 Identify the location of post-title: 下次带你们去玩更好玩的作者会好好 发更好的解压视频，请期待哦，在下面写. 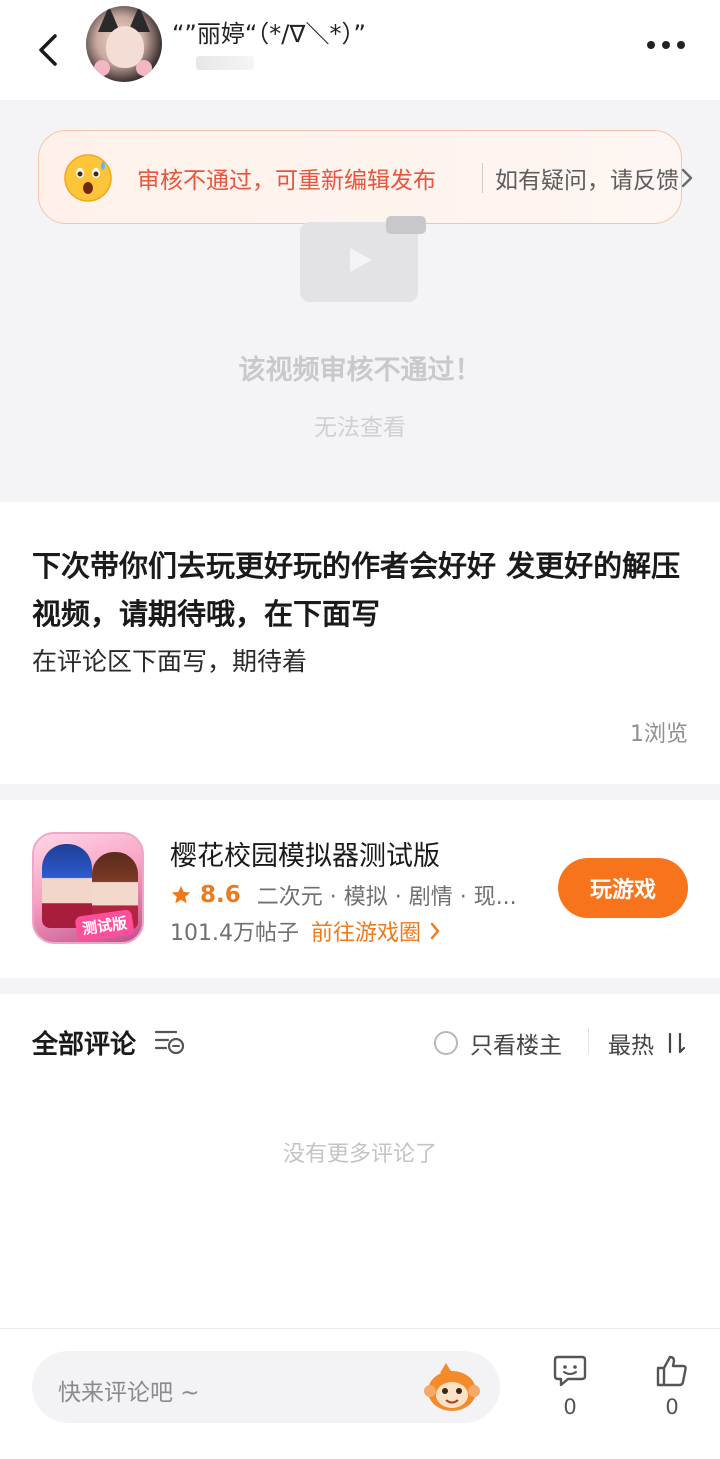
(356, 590).